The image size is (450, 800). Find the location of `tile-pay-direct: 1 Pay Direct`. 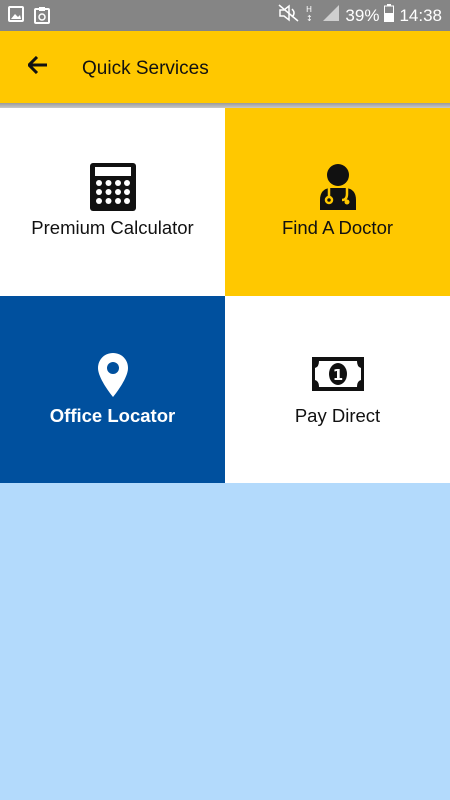

tile-pay-direct: 1 Pay Direct is located at coordinates (337, 389).